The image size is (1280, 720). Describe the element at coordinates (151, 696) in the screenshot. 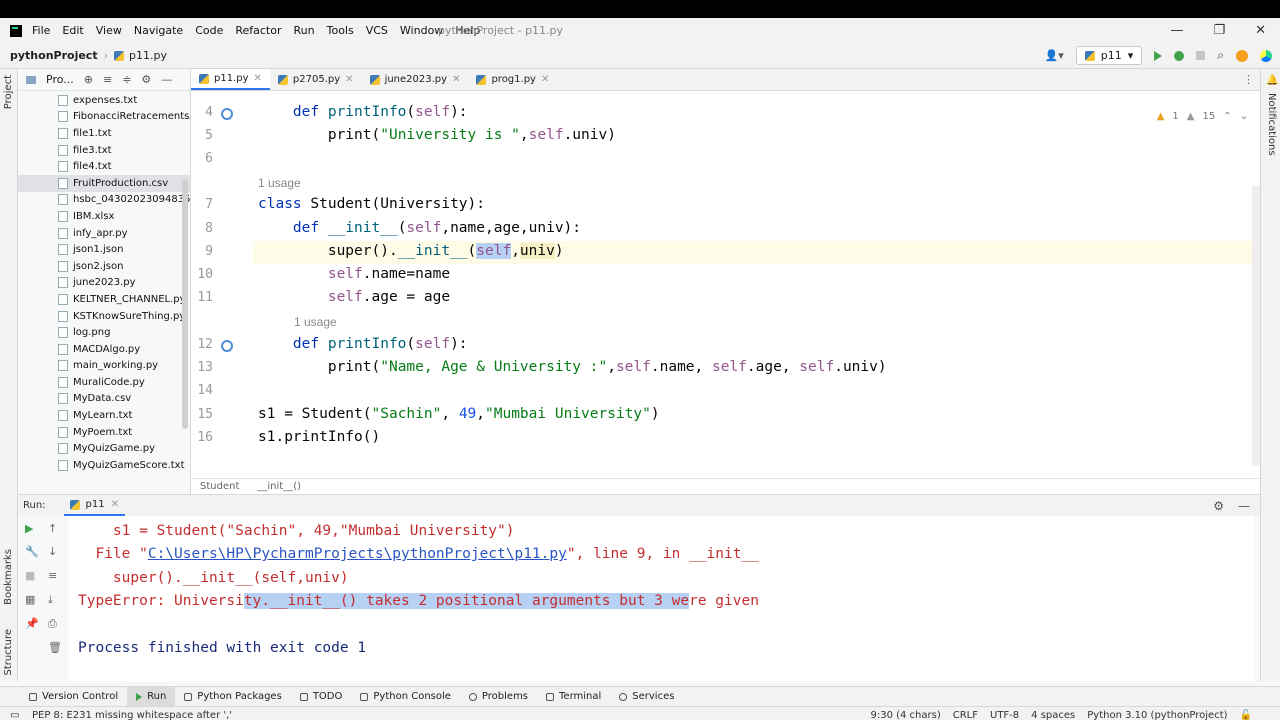

I see `tool-run: Run` at that location.